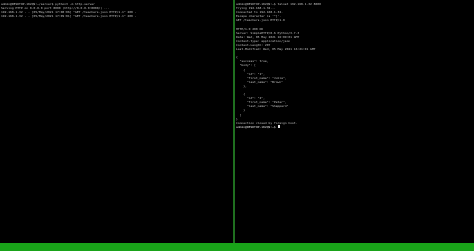 The height and width of the screenshot is (251, 474). What do you see at coordinates (256, 126) in the screenshot?
I see `shell-prompt: adm1n@DESKTOP-1K2Q9:~$` at bounding box center [256, 126].